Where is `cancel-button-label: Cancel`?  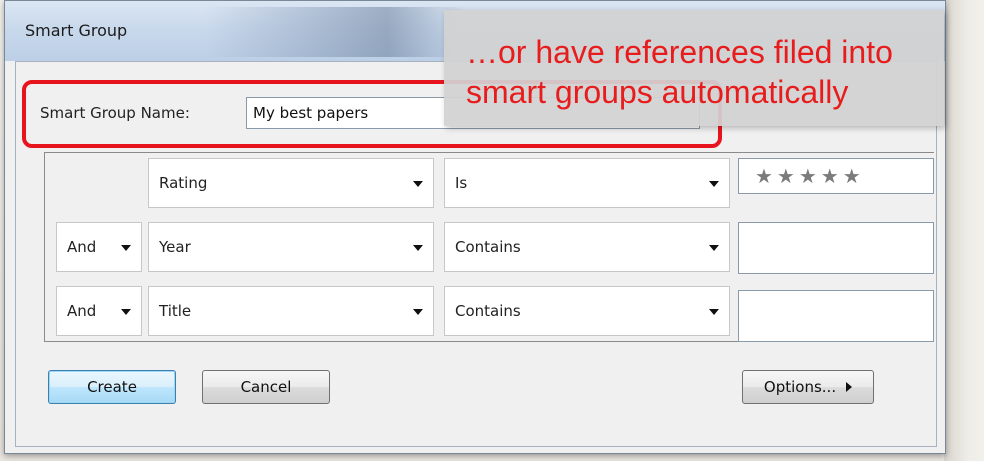
cancel-button-label: Cancel is located at coordinates (266, 387).